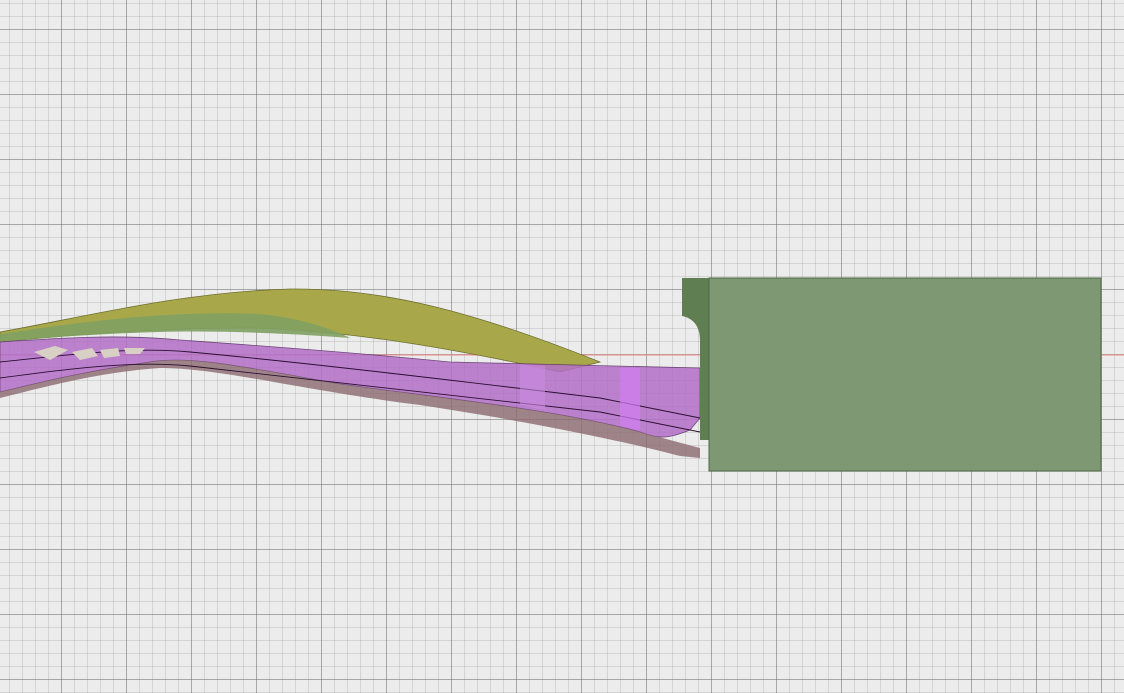  I want to click on fixture-block, so click(905, 374).